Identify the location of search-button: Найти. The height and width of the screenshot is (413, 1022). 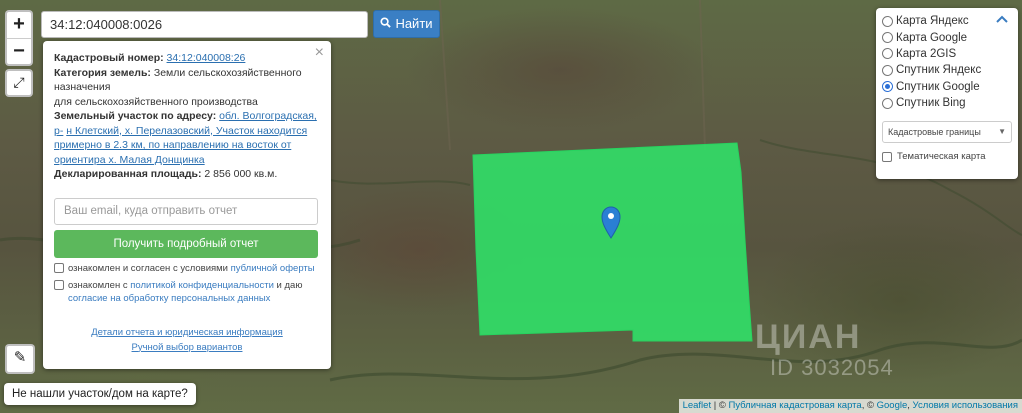
(406, 24).